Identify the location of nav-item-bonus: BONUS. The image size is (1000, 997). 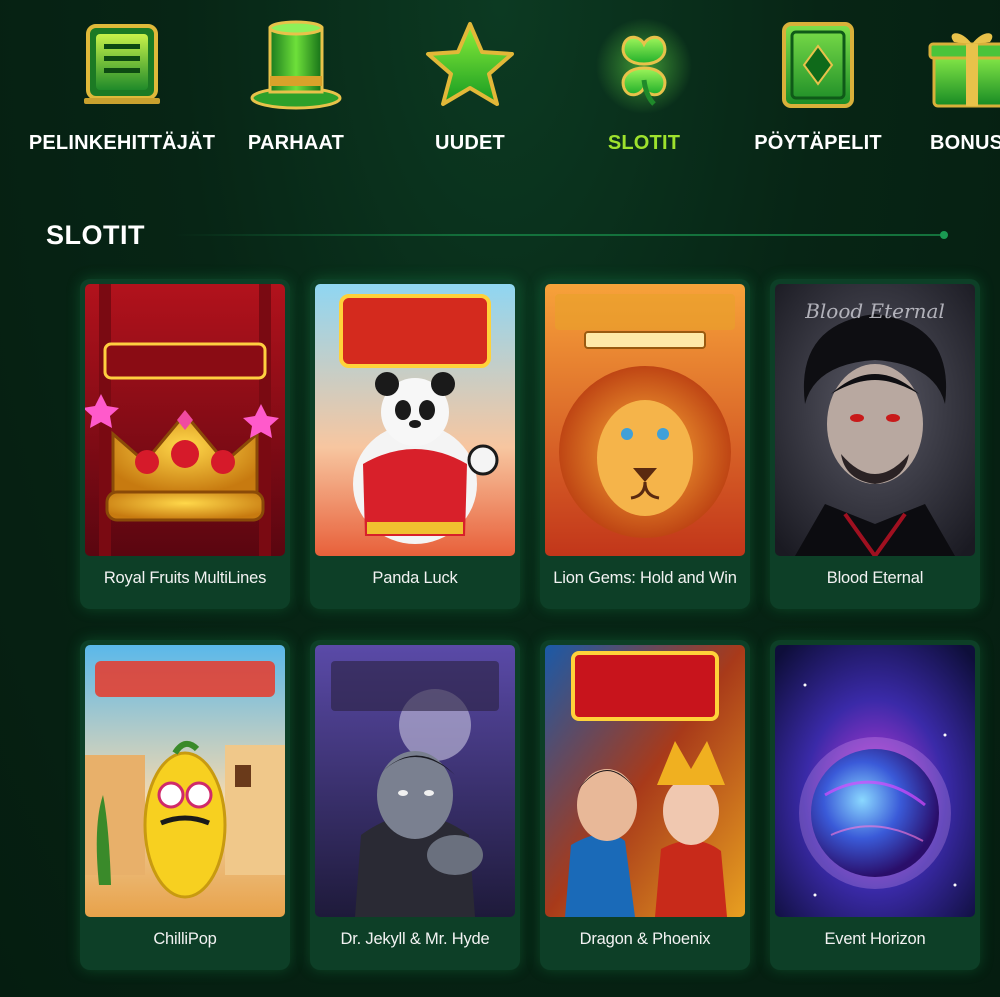
(946, 87).